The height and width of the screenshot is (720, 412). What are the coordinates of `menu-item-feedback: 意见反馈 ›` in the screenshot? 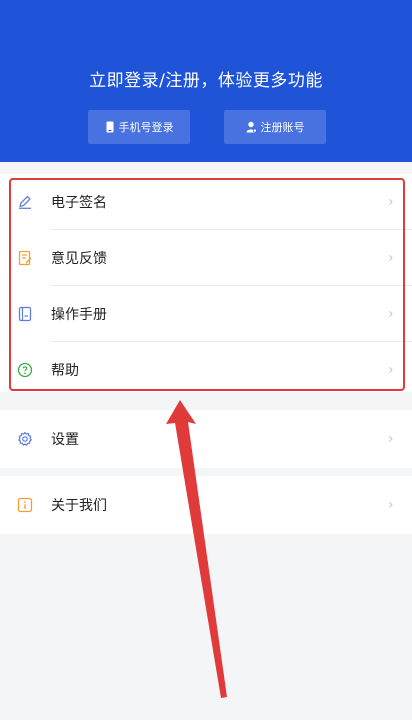 It's located at (206, 258).